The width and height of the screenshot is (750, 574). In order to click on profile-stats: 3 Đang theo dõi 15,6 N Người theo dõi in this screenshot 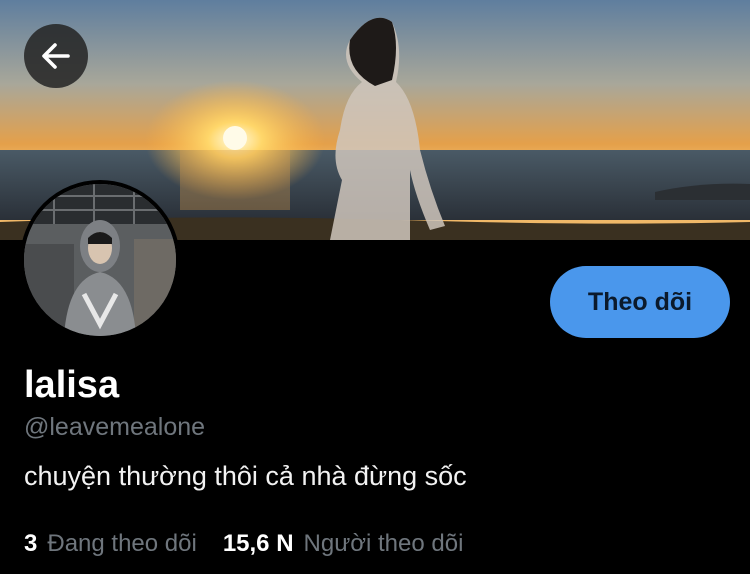, I will do `click(256, 544)`.